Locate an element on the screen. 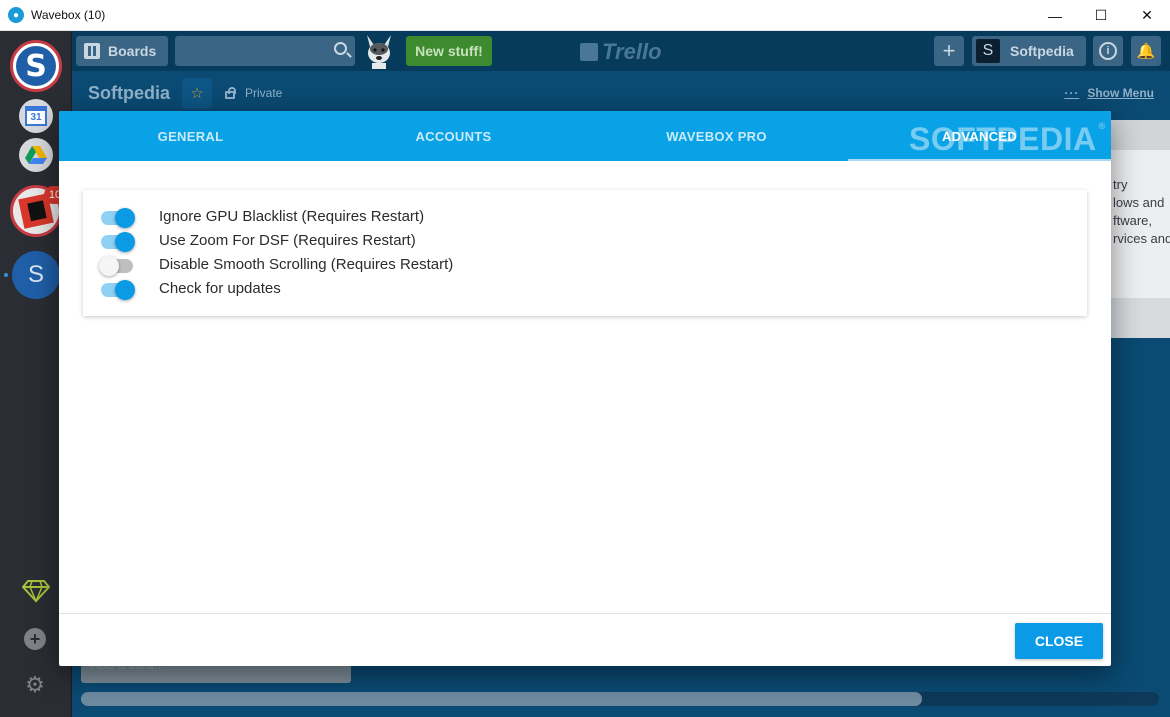 The height and width of the screenshot is (717, 1170). account-softpedia-primary: S is located at coordinates (36, 66).